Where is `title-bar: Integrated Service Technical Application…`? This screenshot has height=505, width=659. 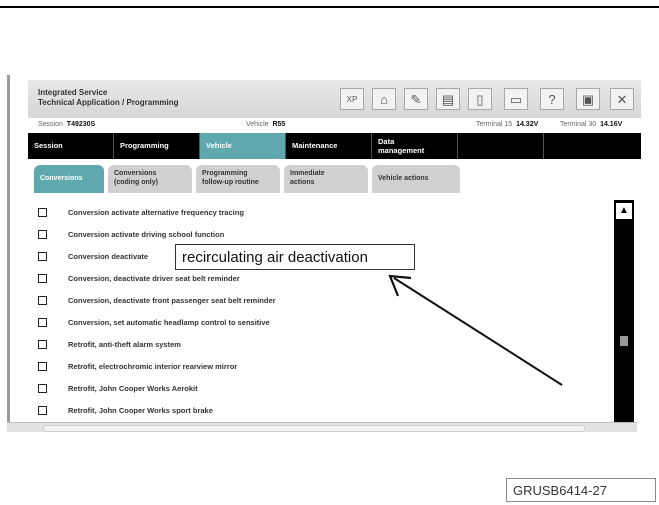
title-bar: Integrated Service Technical Application… is located at coordinates (334, 99).